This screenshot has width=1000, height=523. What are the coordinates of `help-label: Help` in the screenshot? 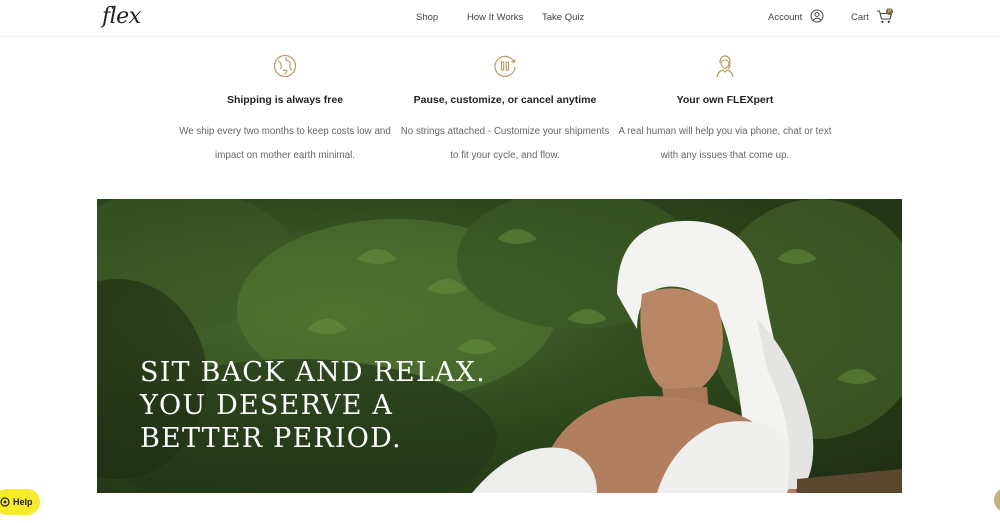 It's located at (23, 502).